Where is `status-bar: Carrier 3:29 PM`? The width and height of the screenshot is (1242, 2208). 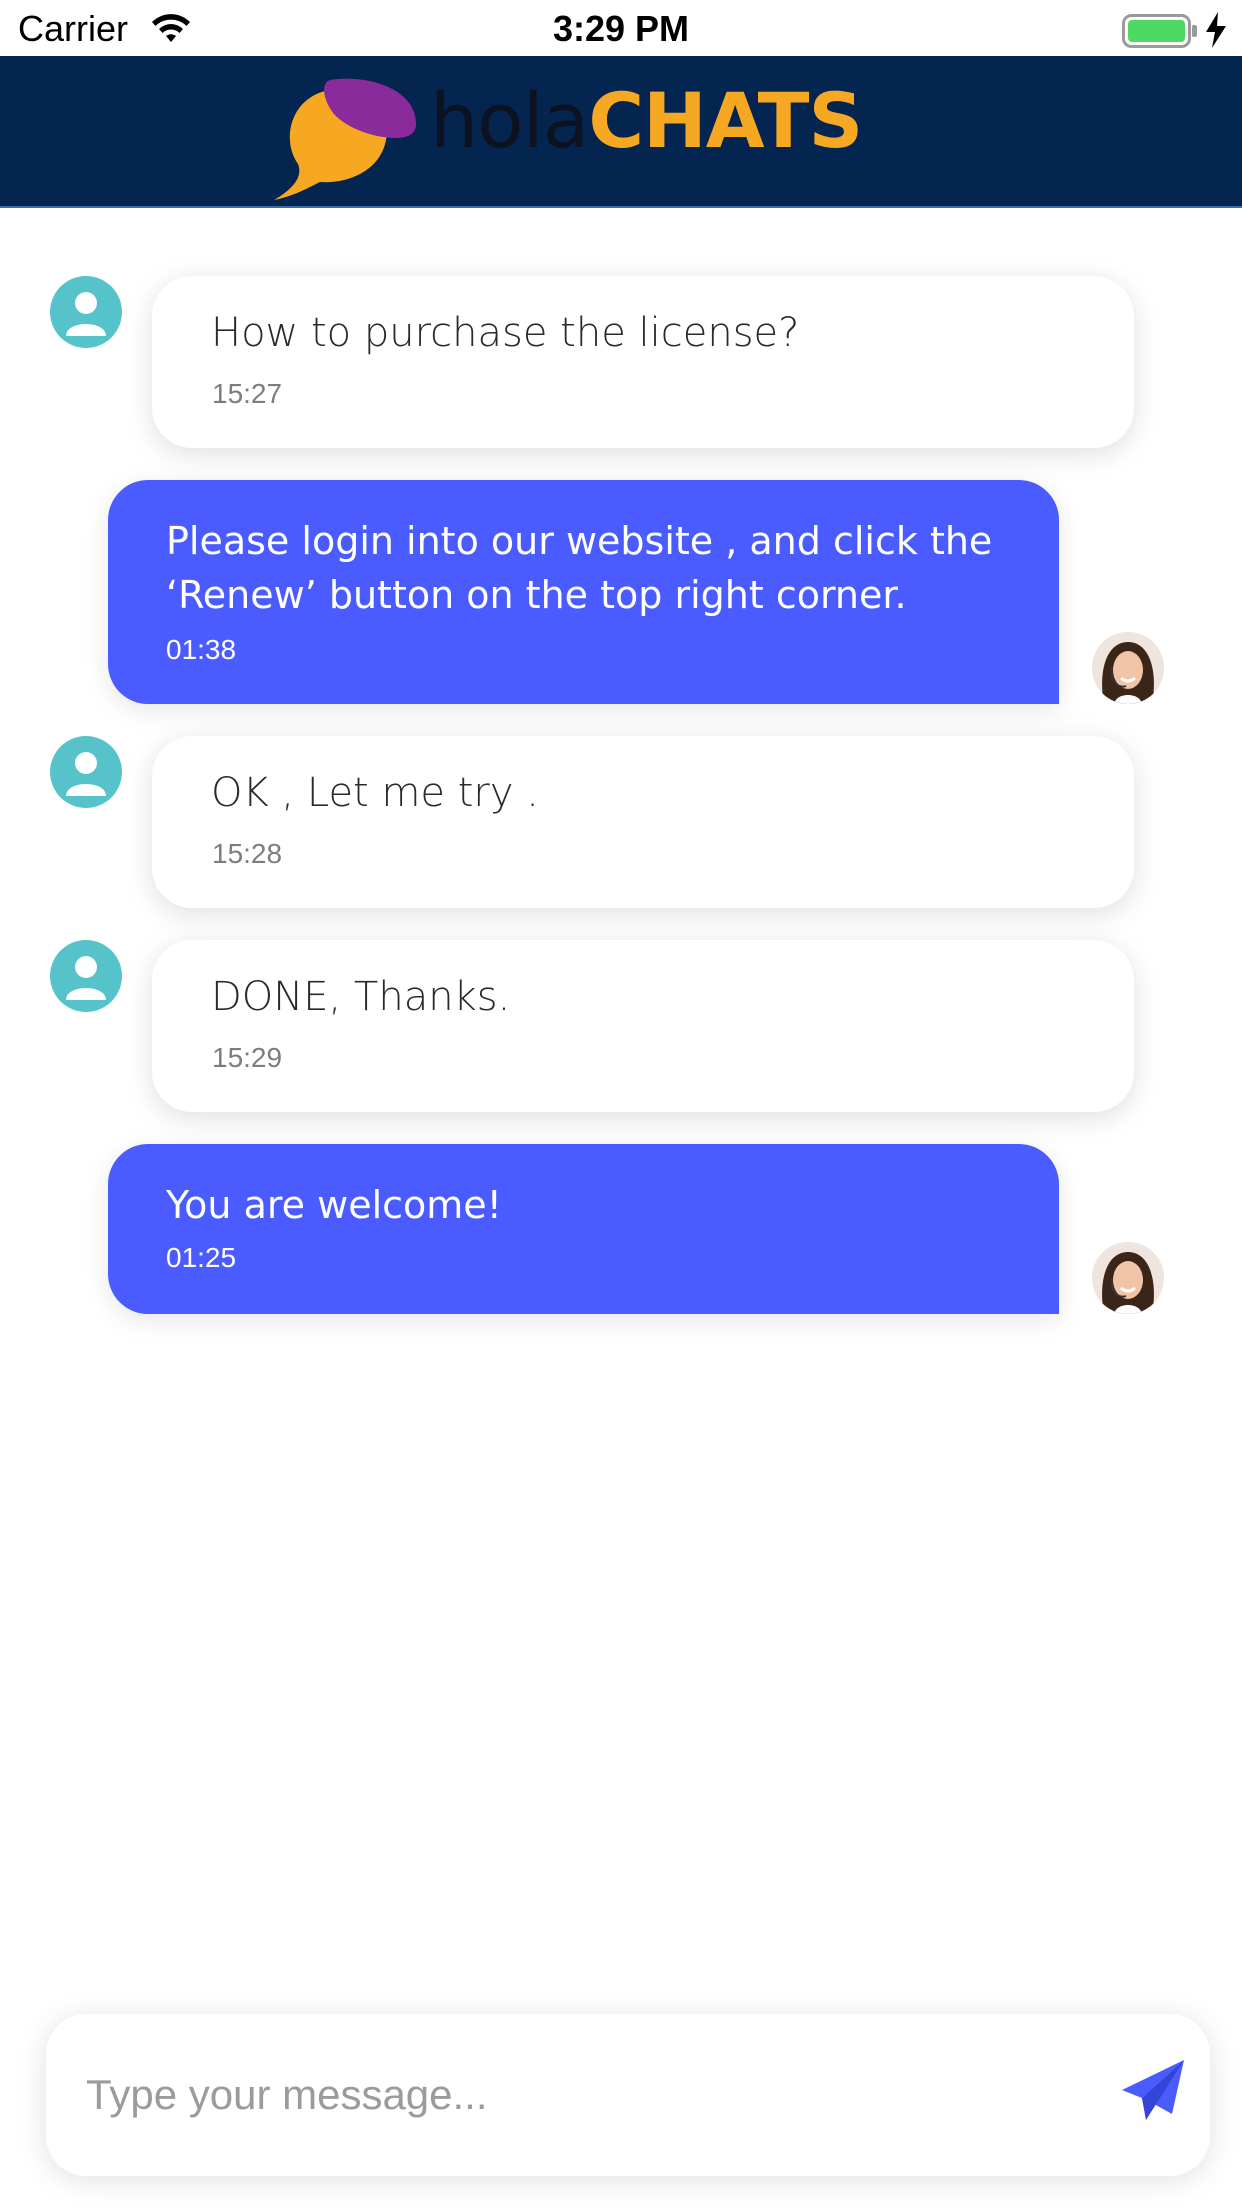 status-bar: Carrier 3:29 PM is located at coordinates (621, 28).